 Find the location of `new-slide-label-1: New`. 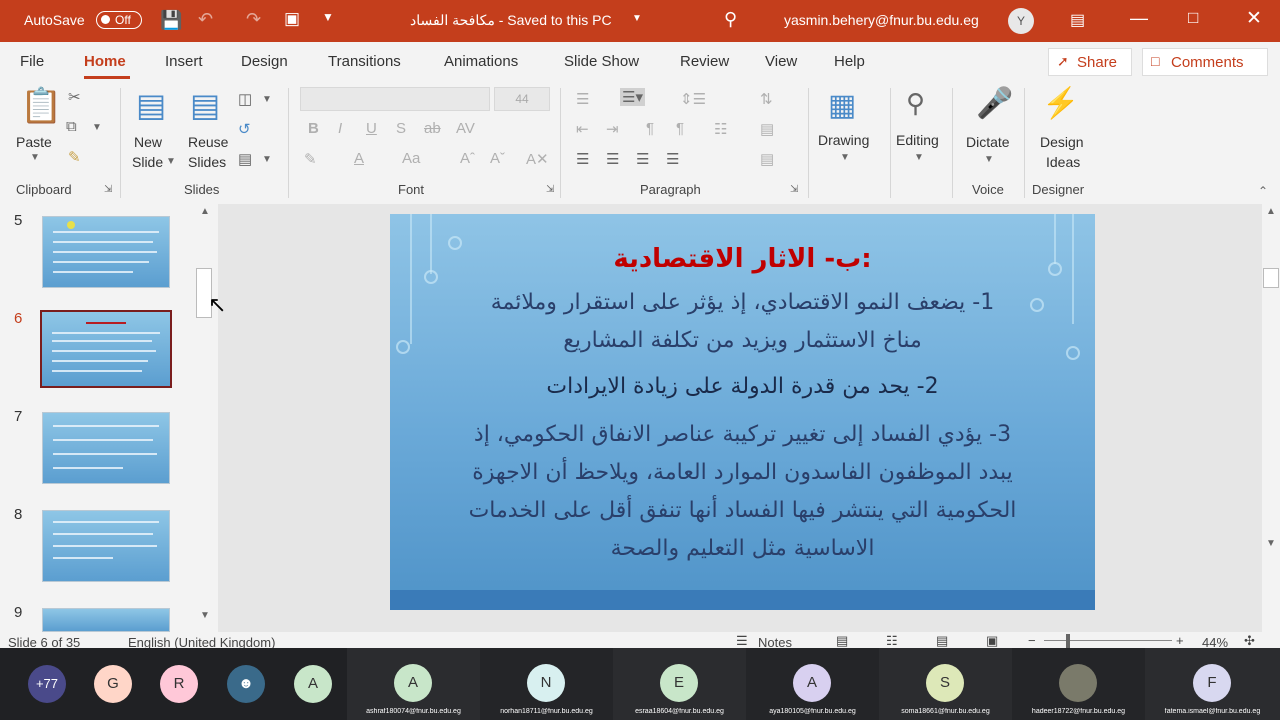

new-slide-label-1: New is located at coordinates (148, 142).